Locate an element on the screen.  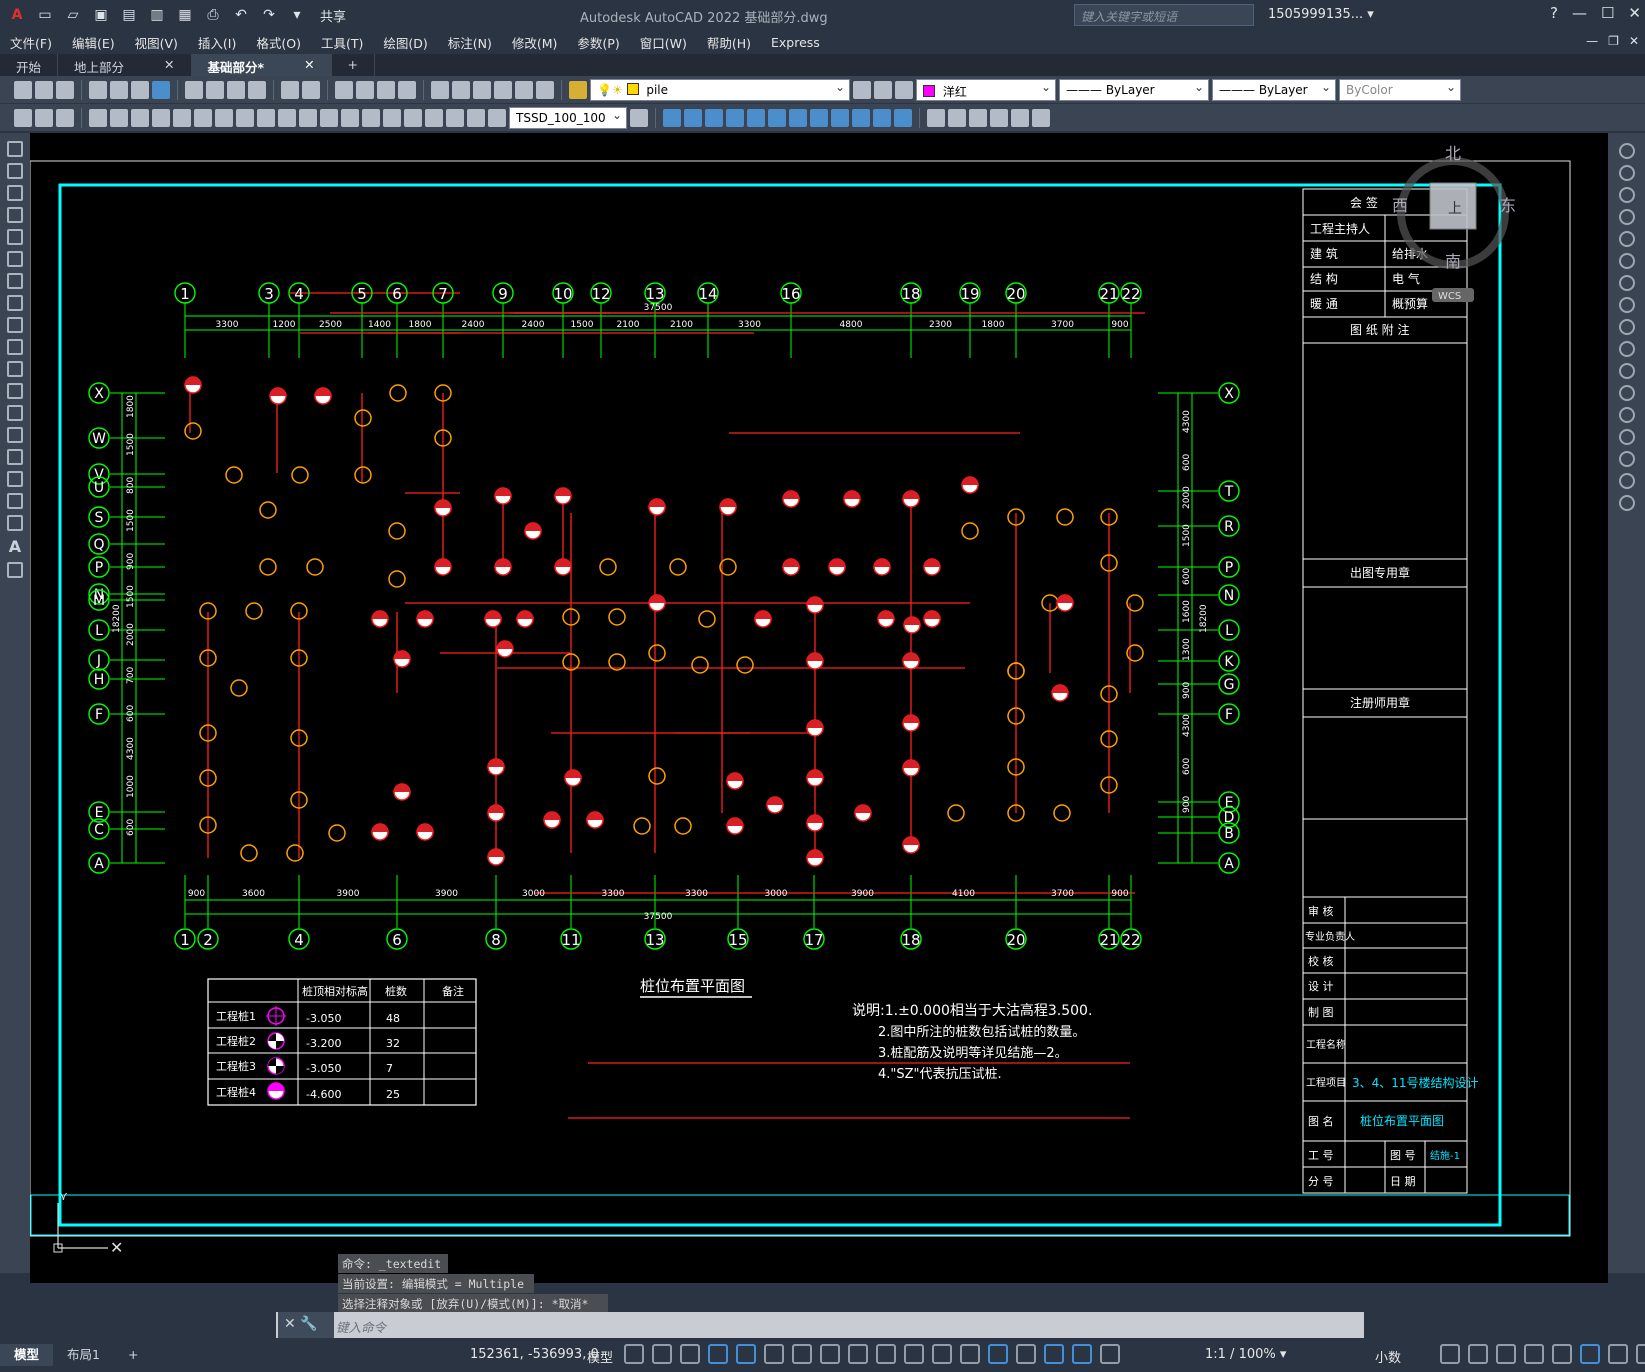
ordinate-dim-icon is located at coordinates (161, 117).